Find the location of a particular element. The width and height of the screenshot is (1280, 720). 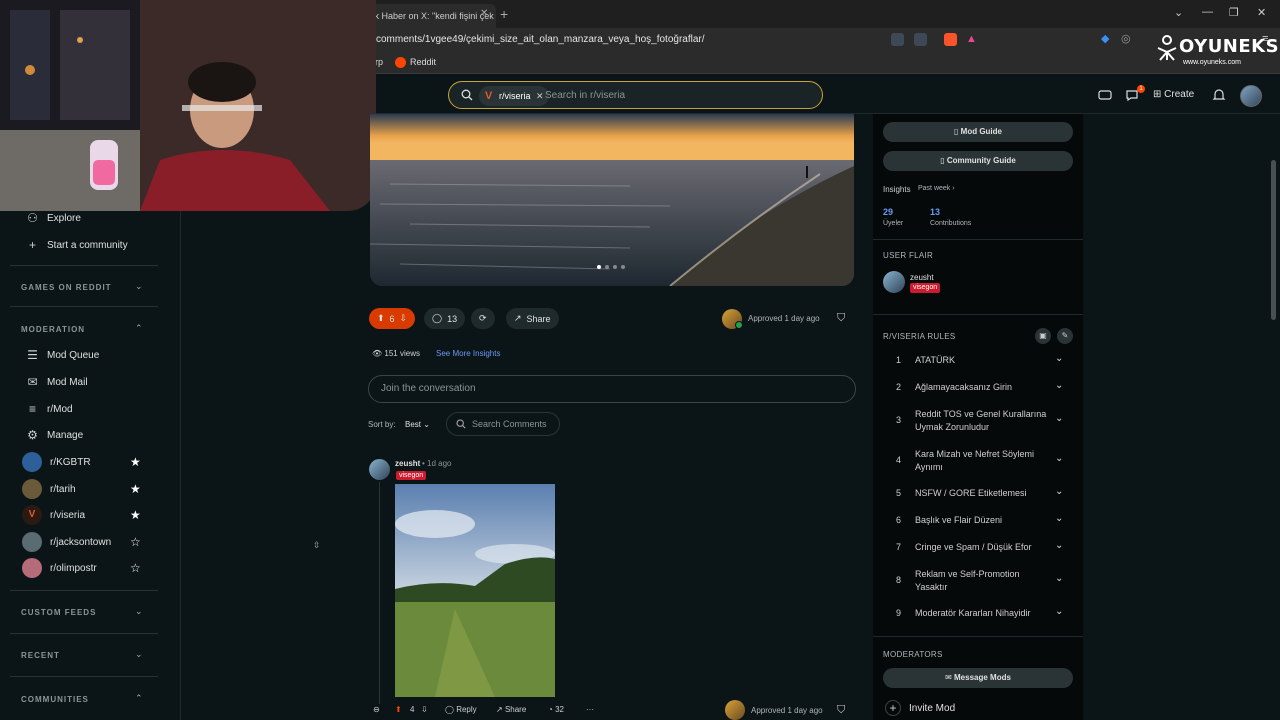

collapse-comment-icon: ⊖ is located at coordinates (376, 709).